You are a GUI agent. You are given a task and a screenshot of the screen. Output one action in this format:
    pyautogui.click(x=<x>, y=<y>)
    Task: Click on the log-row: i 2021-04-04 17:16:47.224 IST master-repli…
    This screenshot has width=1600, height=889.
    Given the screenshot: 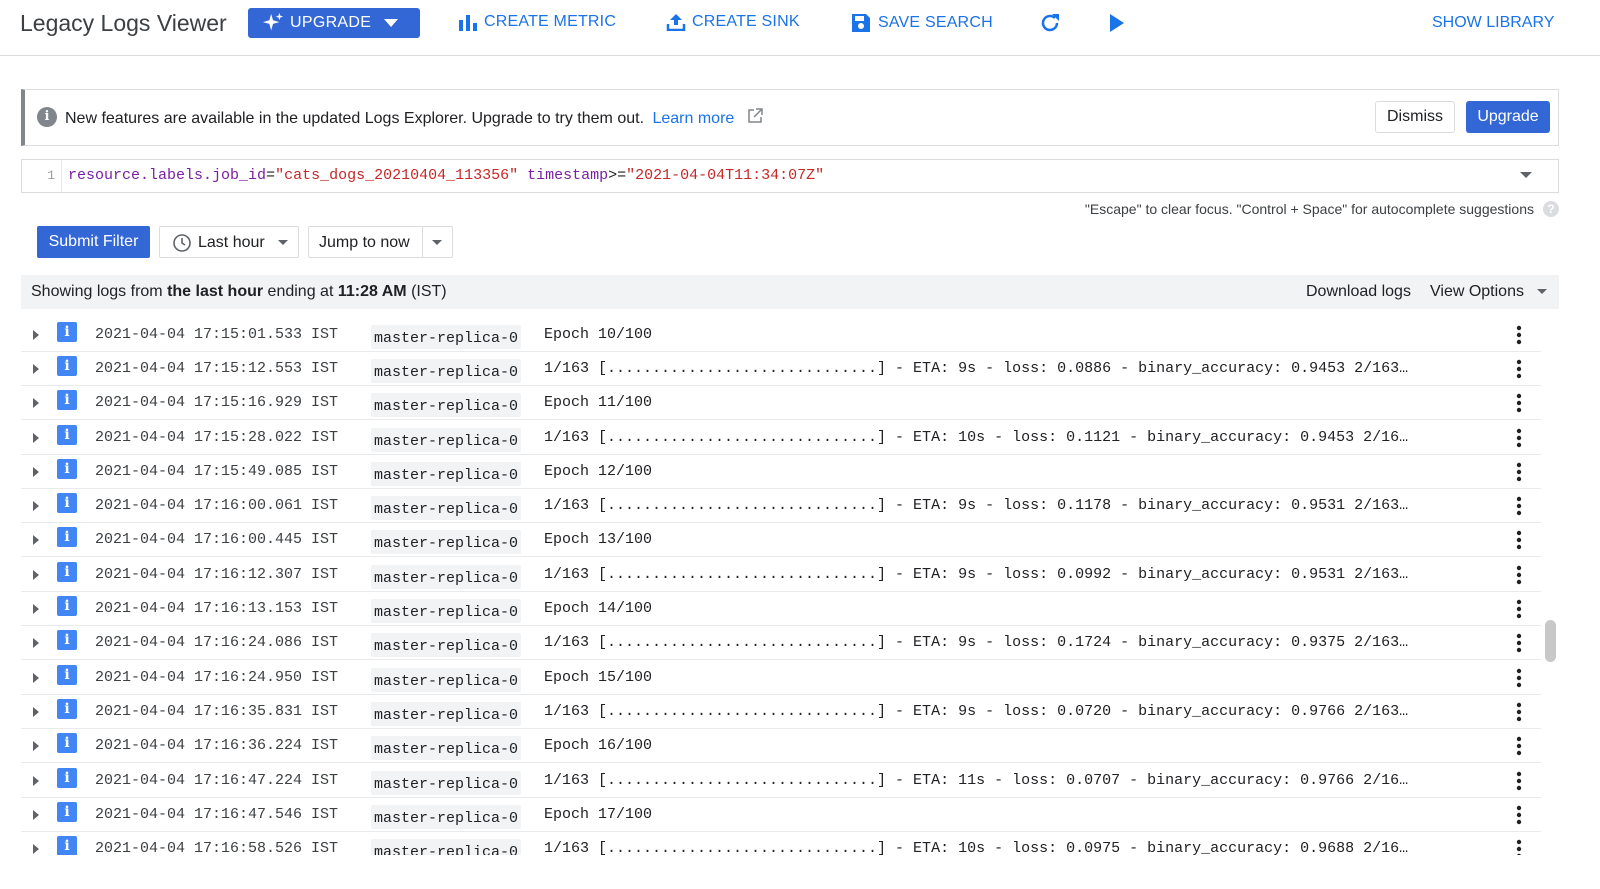 What is the action you would take?
    pyautogui.click(x=781, y=781)
    